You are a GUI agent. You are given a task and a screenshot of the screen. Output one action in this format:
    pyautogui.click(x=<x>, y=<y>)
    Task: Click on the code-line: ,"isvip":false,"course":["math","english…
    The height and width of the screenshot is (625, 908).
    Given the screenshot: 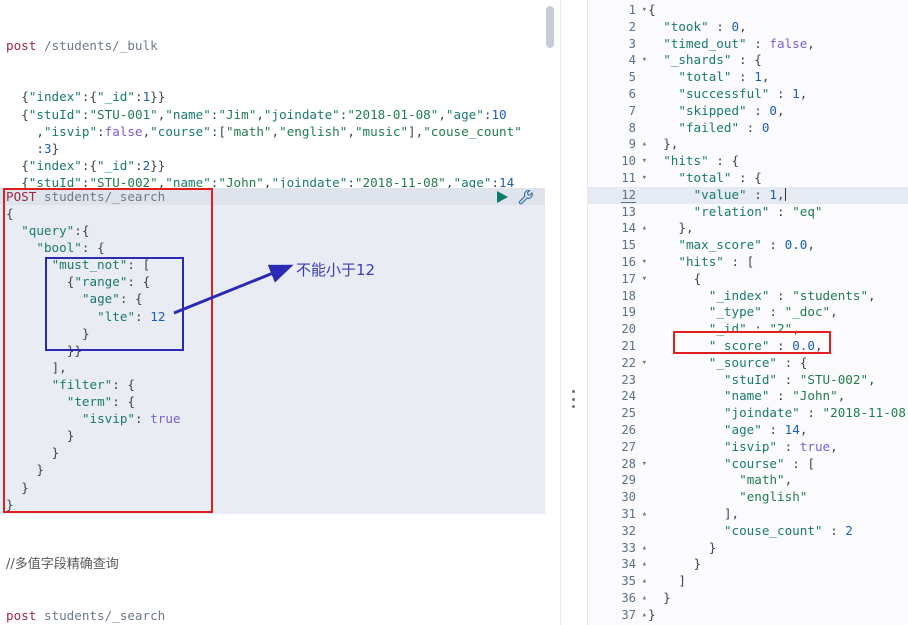 What is the action you would take?
    pyautogui.click(x=263, y=131)
    